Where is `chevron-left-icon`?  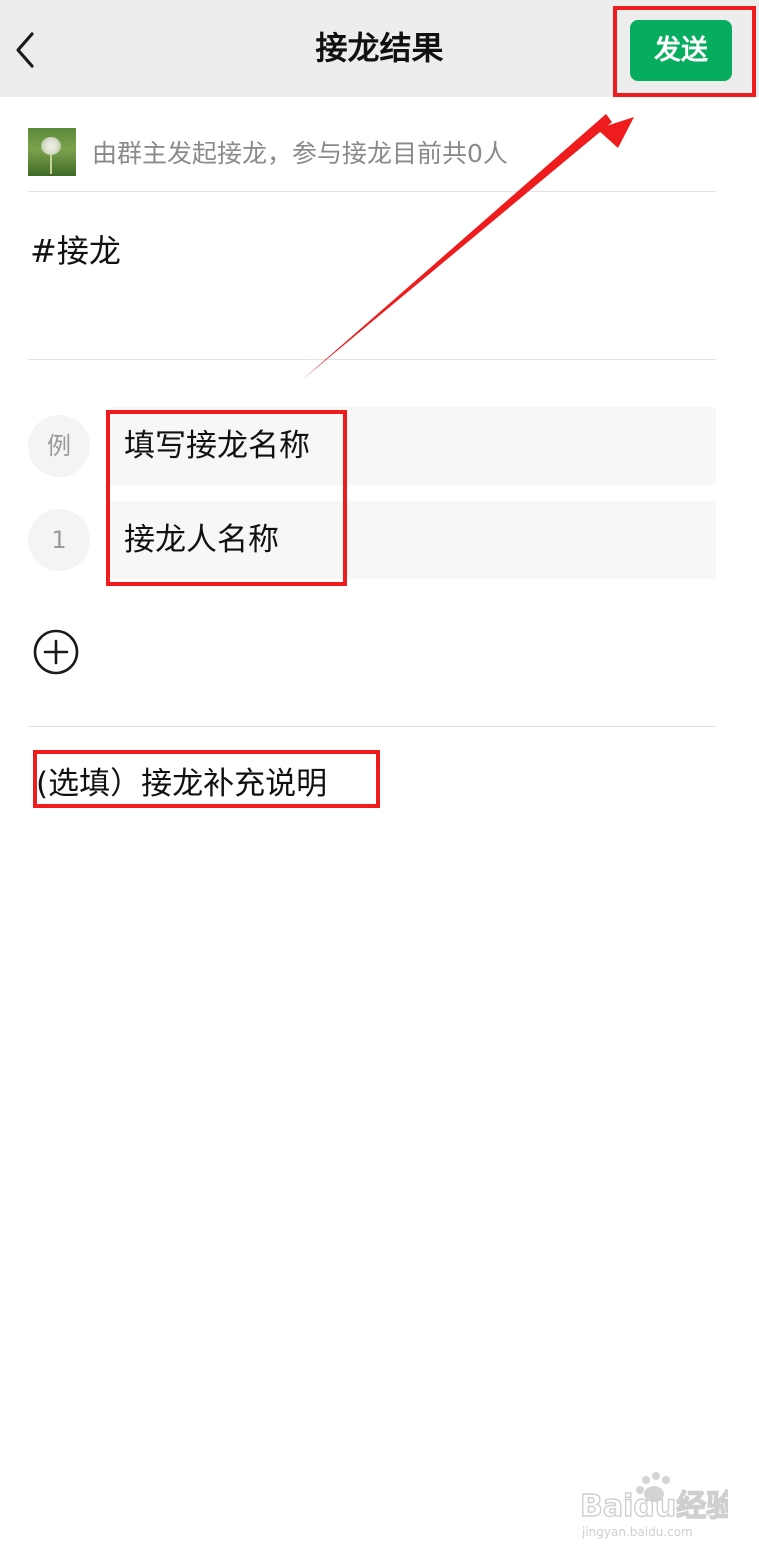 chevron-left-icon is located at coordinates (25, 50).